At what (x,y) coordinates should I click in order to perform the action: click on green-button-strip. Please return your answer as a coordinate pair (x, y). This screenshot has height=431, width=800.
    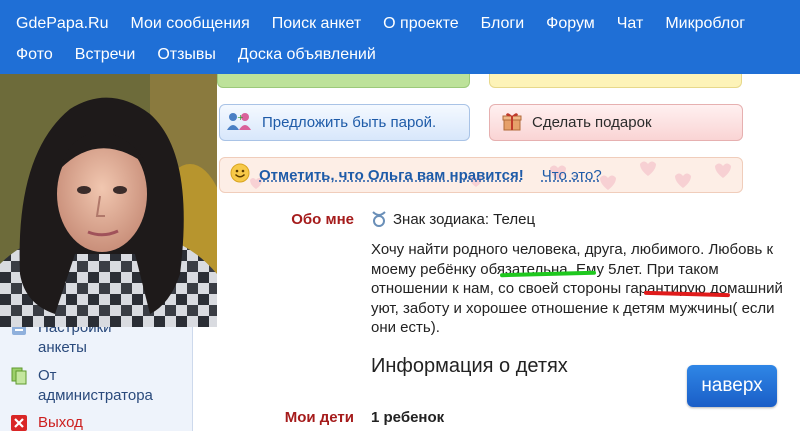
    Looking at the image, I should click on (343, 81).